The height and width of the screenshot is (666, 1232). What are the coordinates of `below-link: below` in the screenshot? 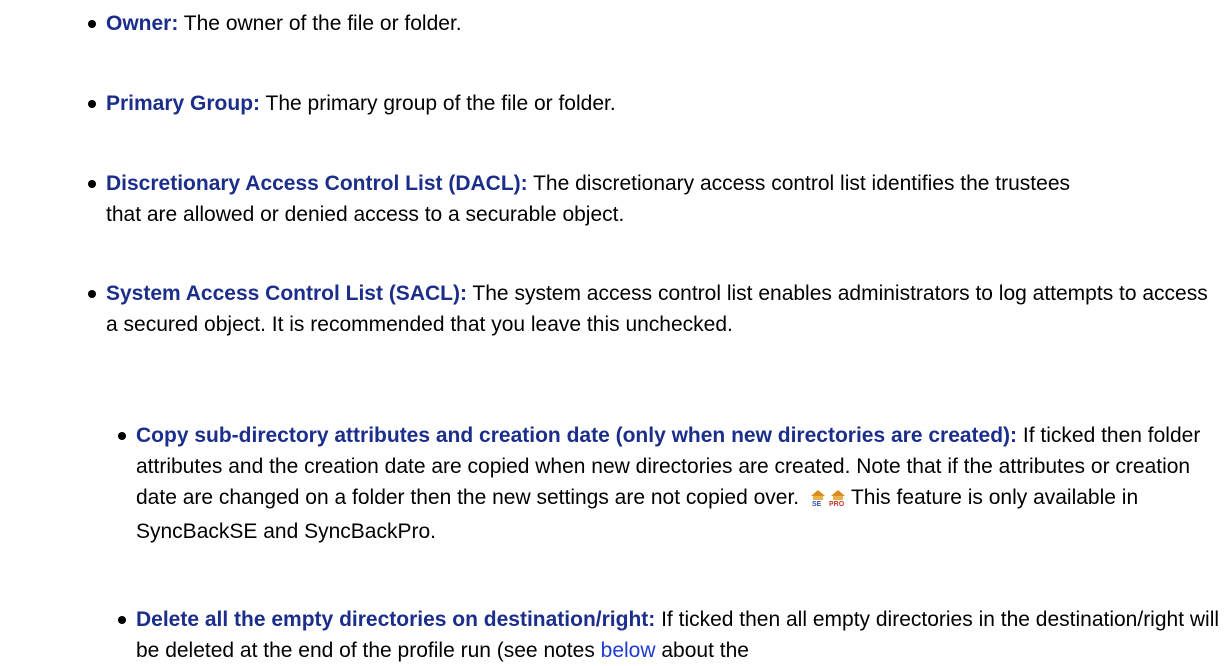 It's located at (628, 650).